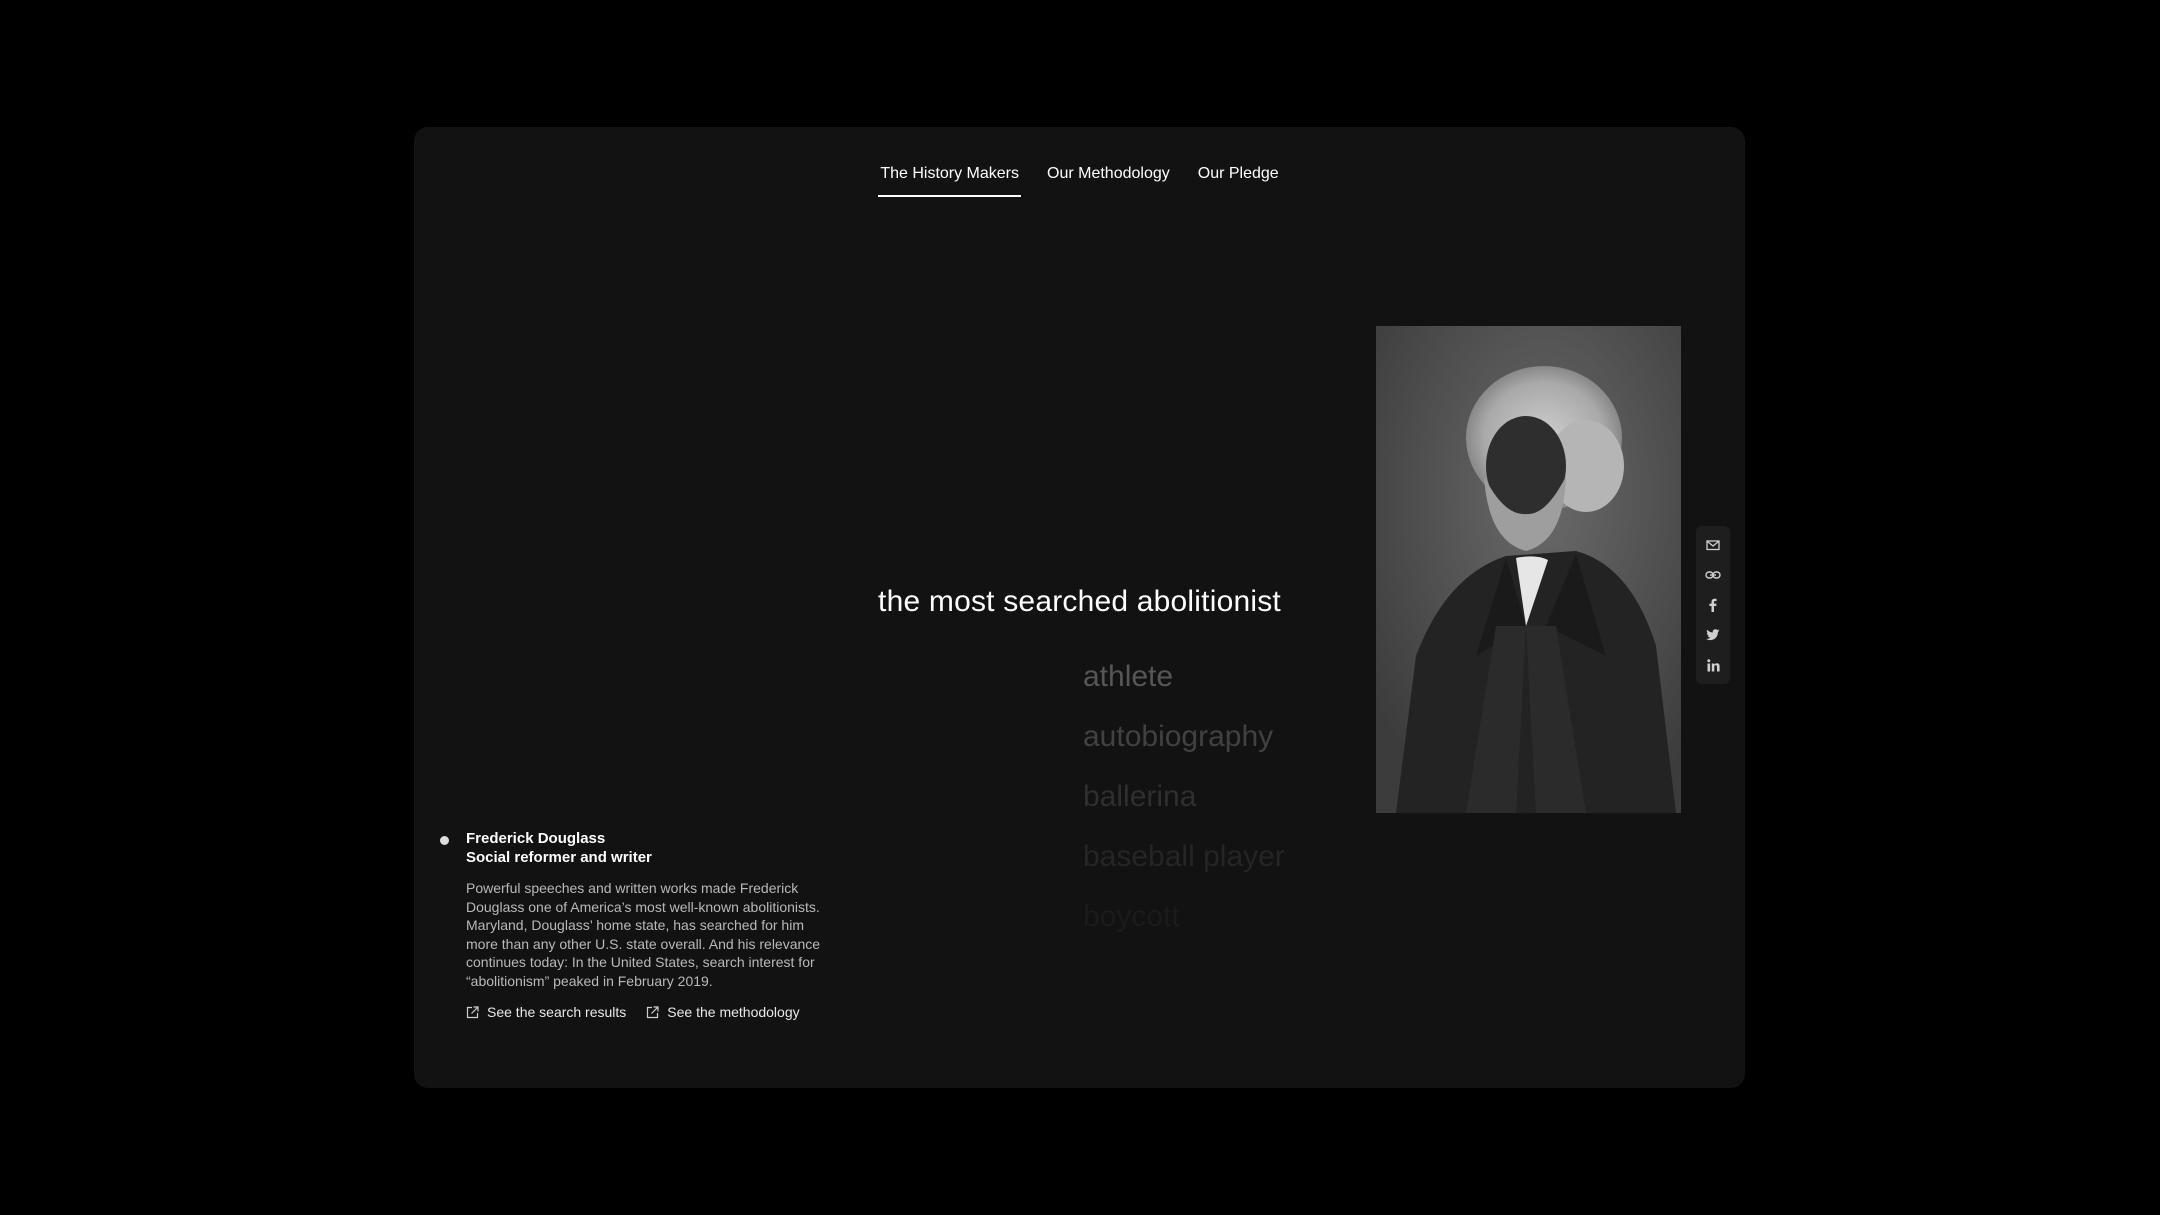 The width and height of the screenshot is (2160, 1215). Describe the element at coordinates (444, 840) in the screenshot. I see `active-bullet-icon` at that location.